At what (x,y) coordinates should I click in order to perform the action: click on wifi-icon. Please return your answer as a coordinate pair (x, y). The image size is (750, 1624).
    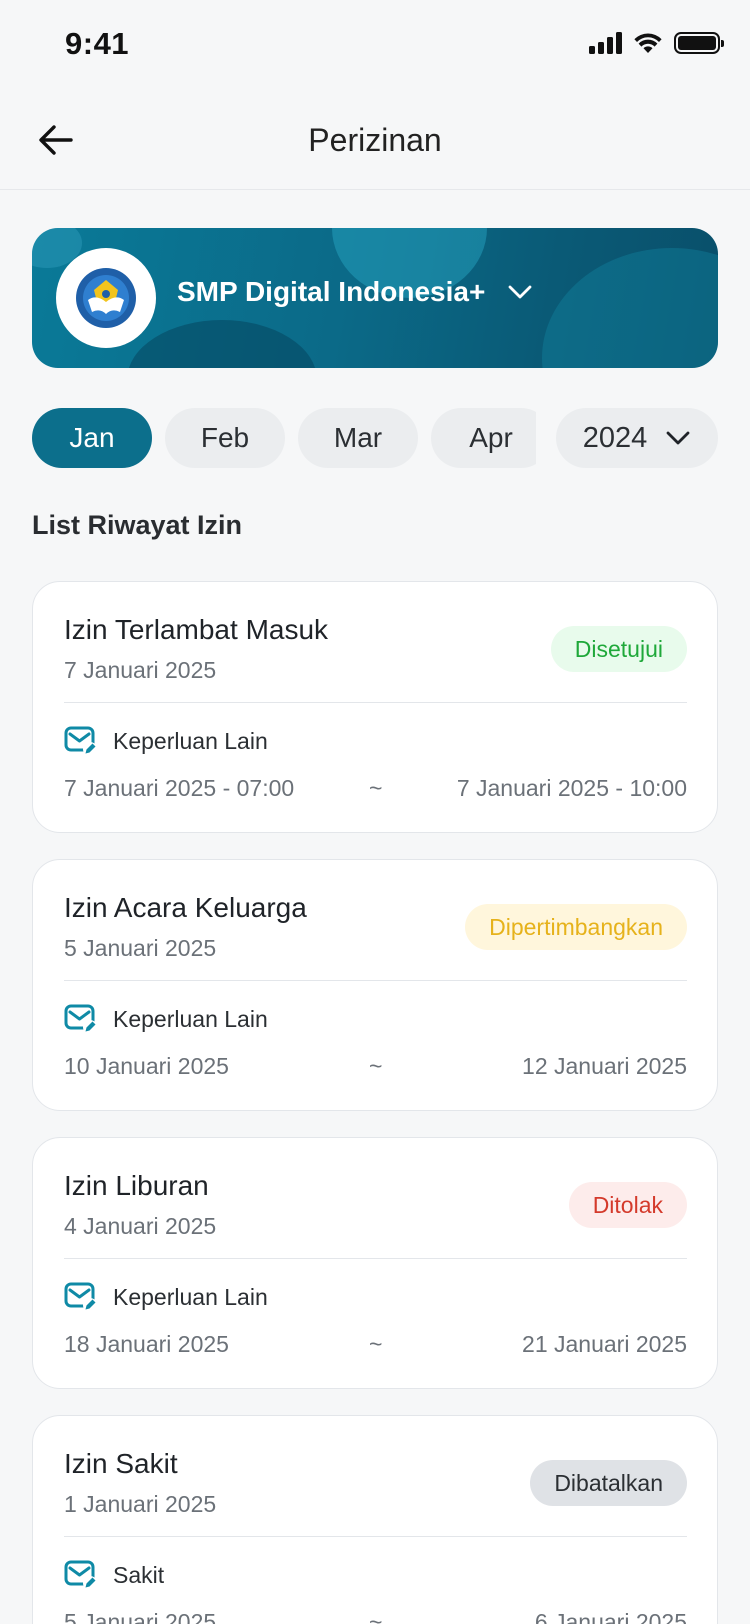
    Looking at the image, I should click on (648, 43).